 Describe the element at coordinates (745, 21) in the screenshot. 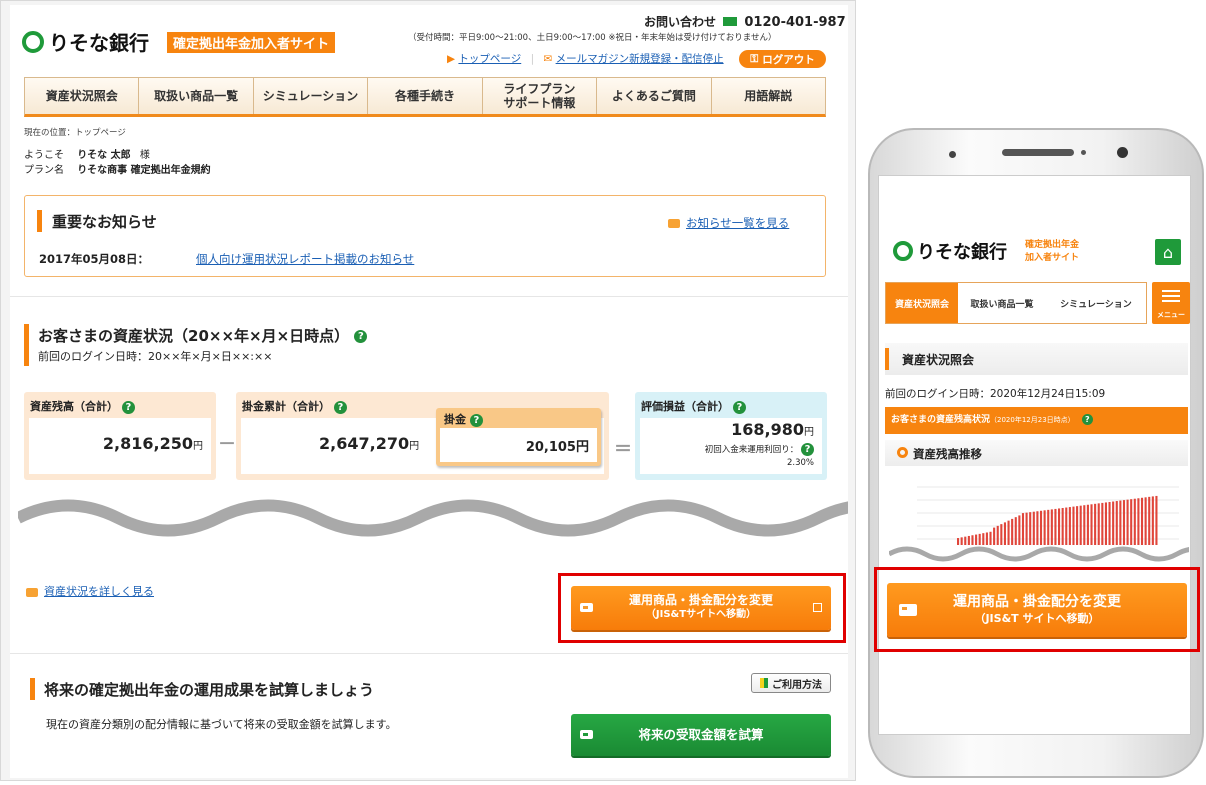

I see `contact-line: お問い合わせ 0120-401-987` at that location.